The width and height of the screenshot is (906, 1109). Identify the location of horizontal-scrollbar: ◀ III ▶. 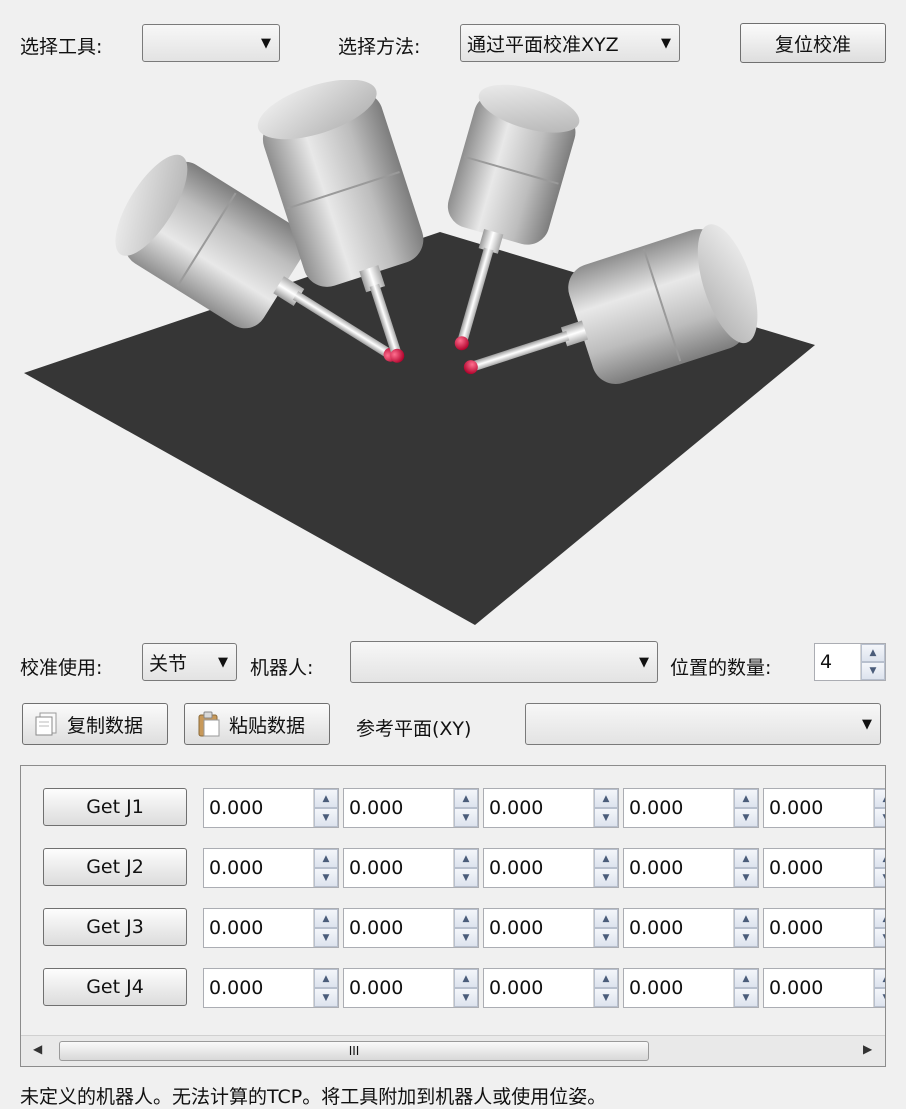
(453, 1050).